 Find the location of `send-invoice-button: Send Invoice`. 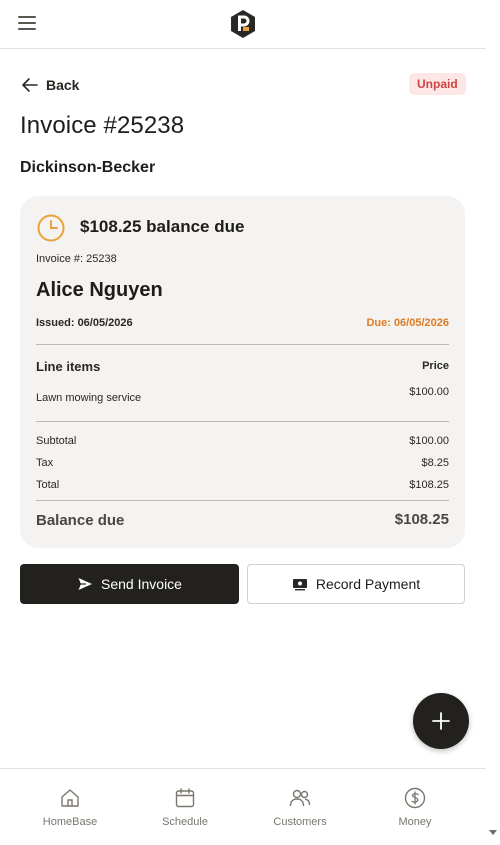

send-invoice-button: Send Invoice is located at coordinates (129, 584).